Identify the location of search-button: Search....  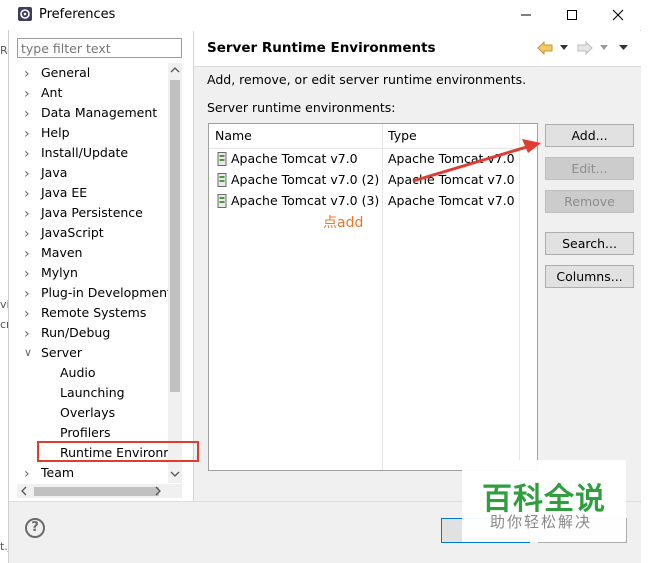
(589, 243).